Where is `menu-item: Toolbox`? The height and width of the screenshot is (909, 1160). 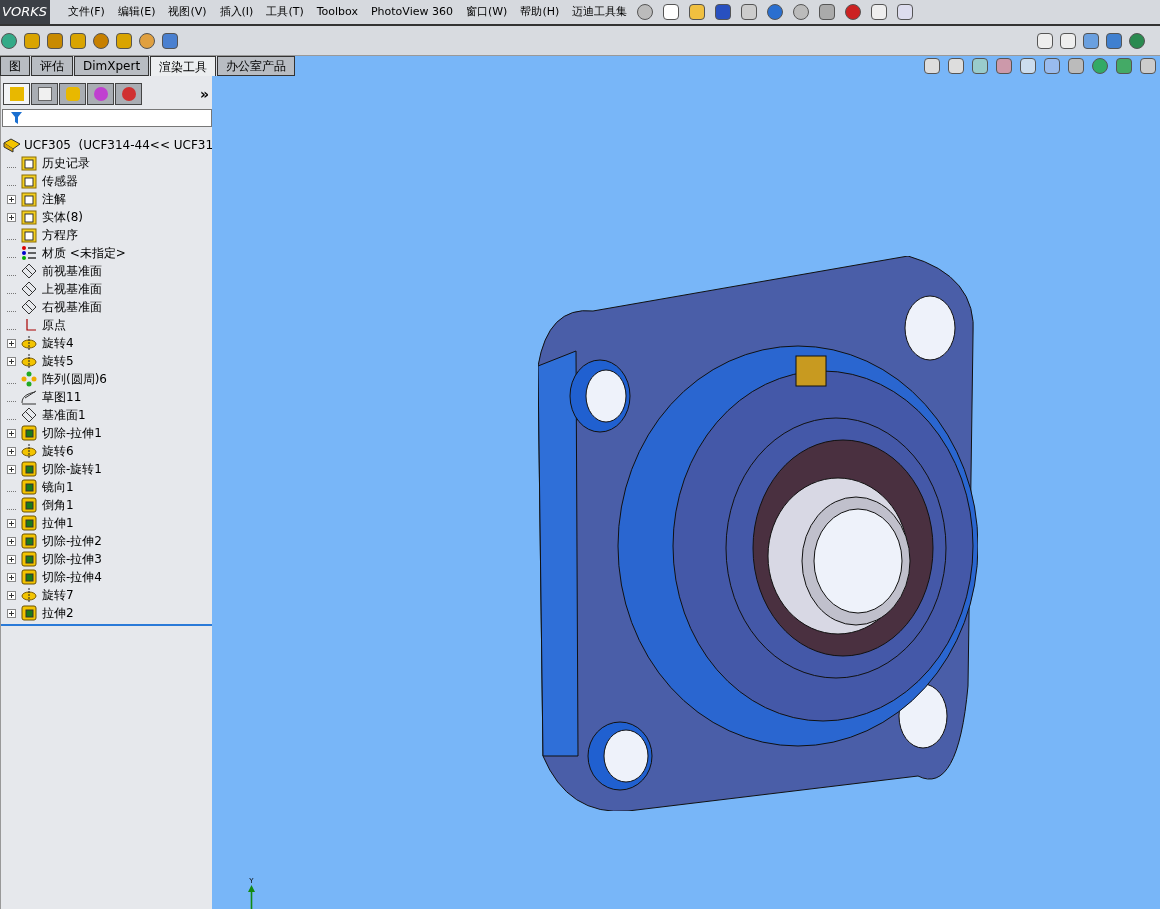
menu-item: Toolbox is located at coordinates (337, 12).